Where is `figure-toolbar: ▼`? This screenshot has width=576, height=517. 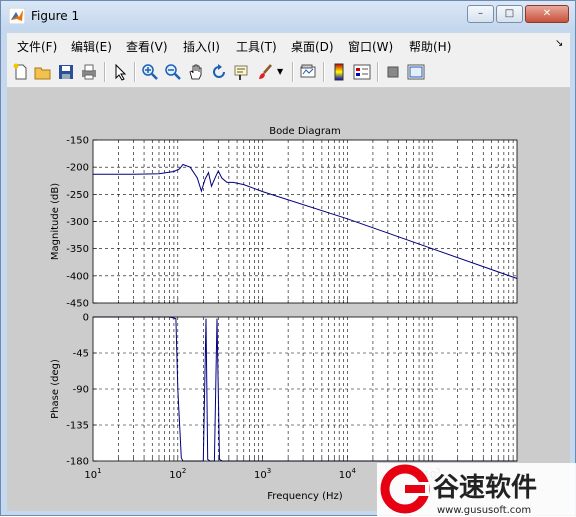
figure-toolbar: ▼ is located at coordinates (288, 72).